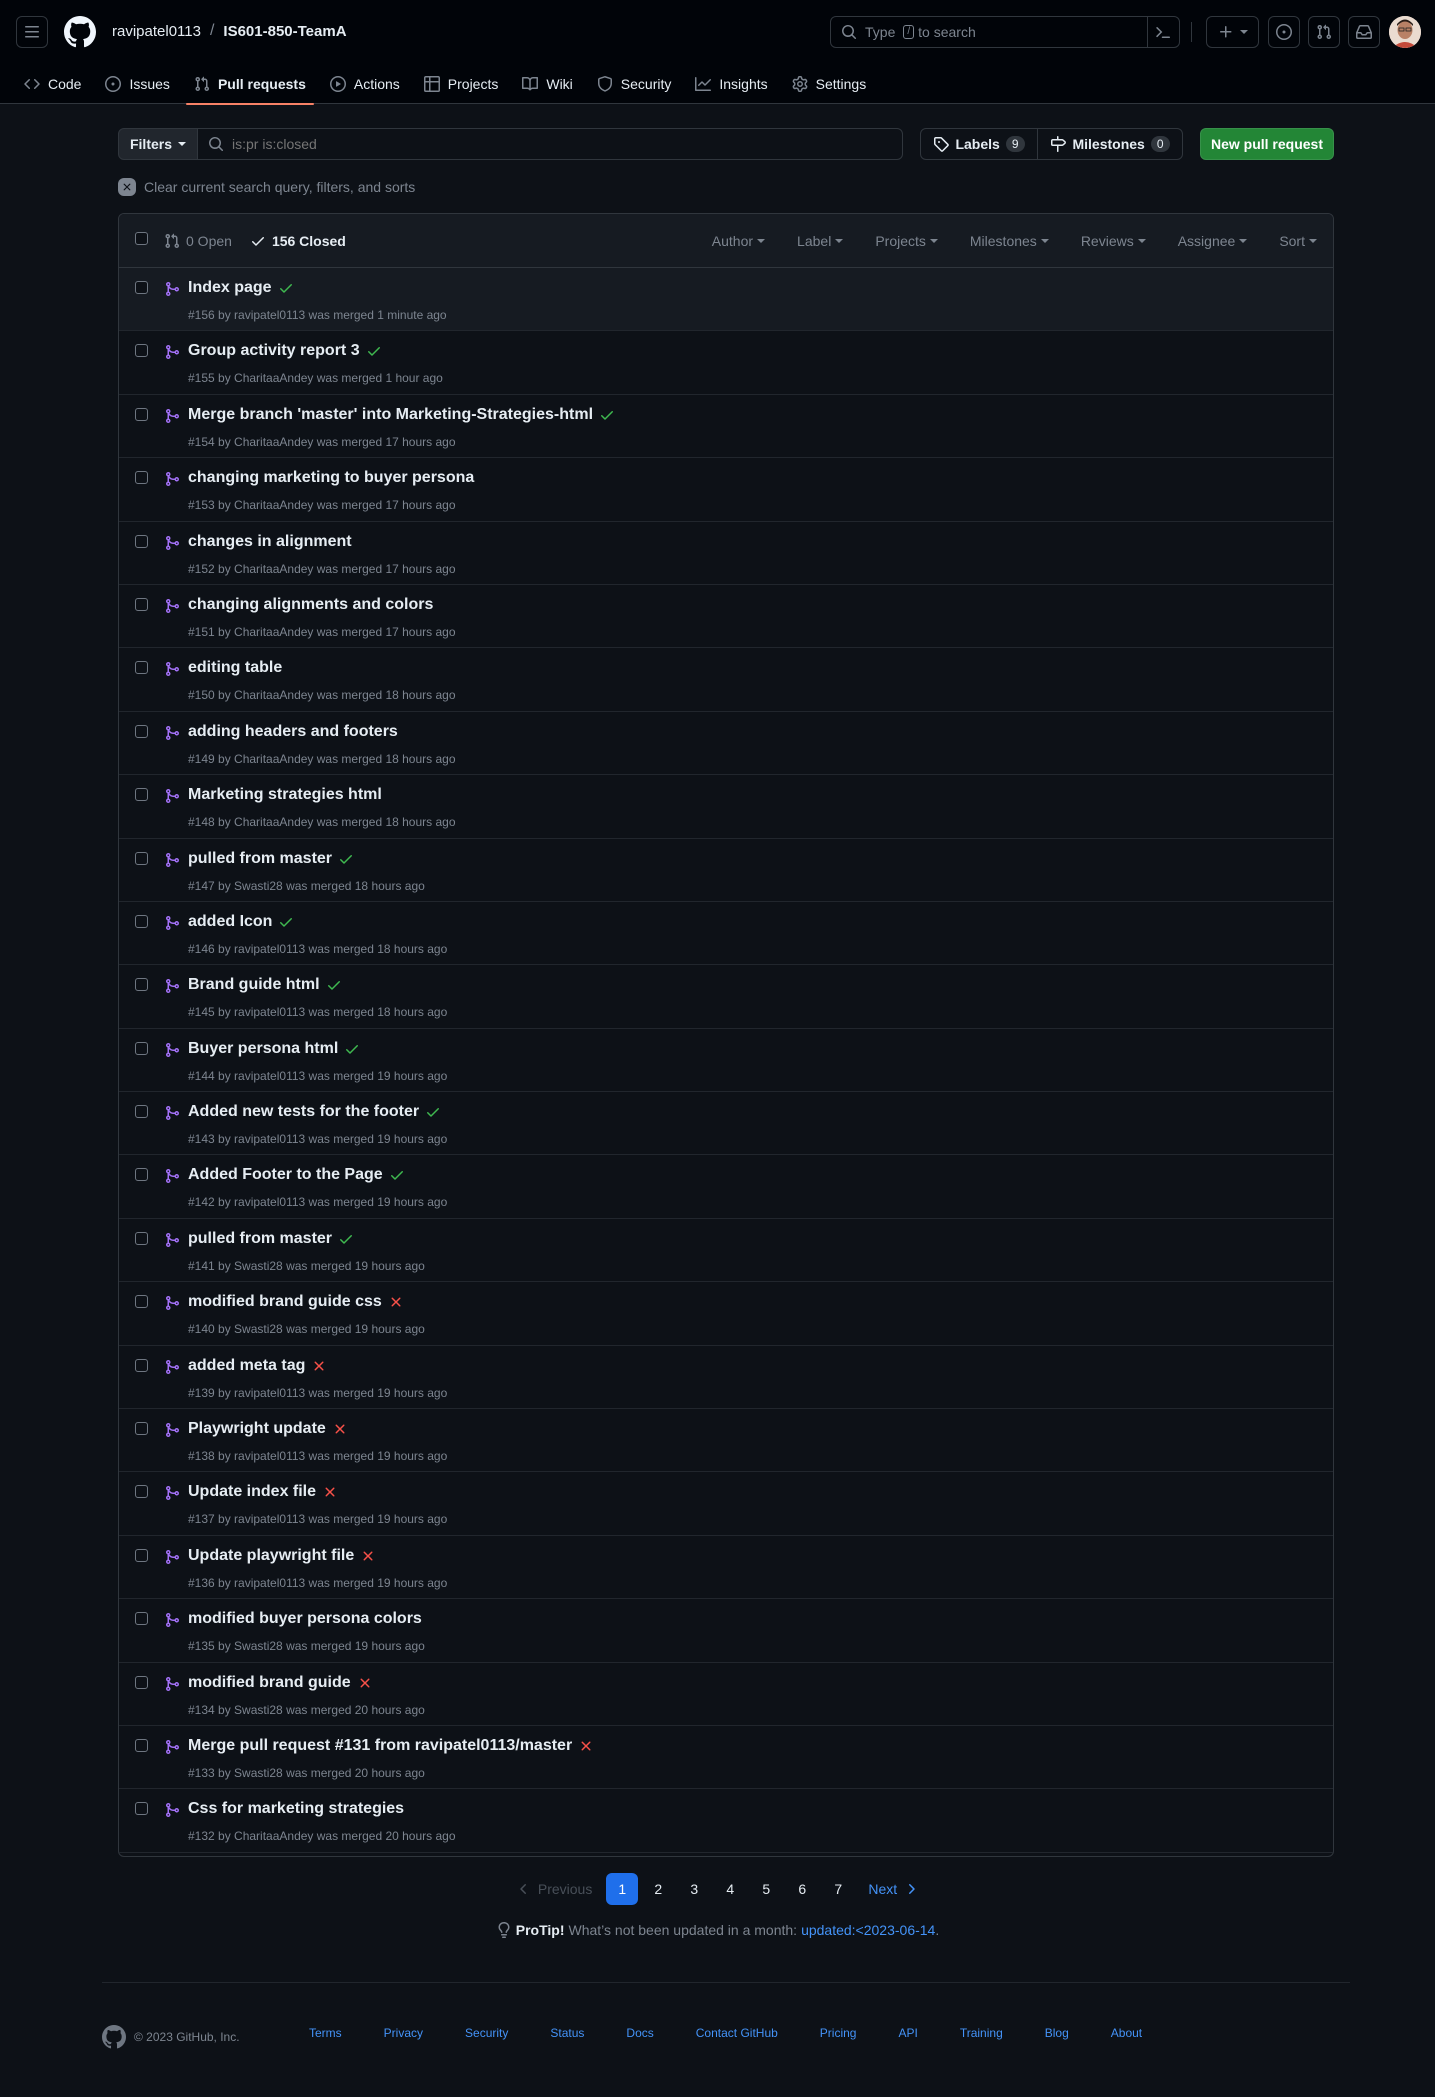 This screenshot has width=1435, height=2097. I want to click on page-7-button: 7, so click(838, 1889).